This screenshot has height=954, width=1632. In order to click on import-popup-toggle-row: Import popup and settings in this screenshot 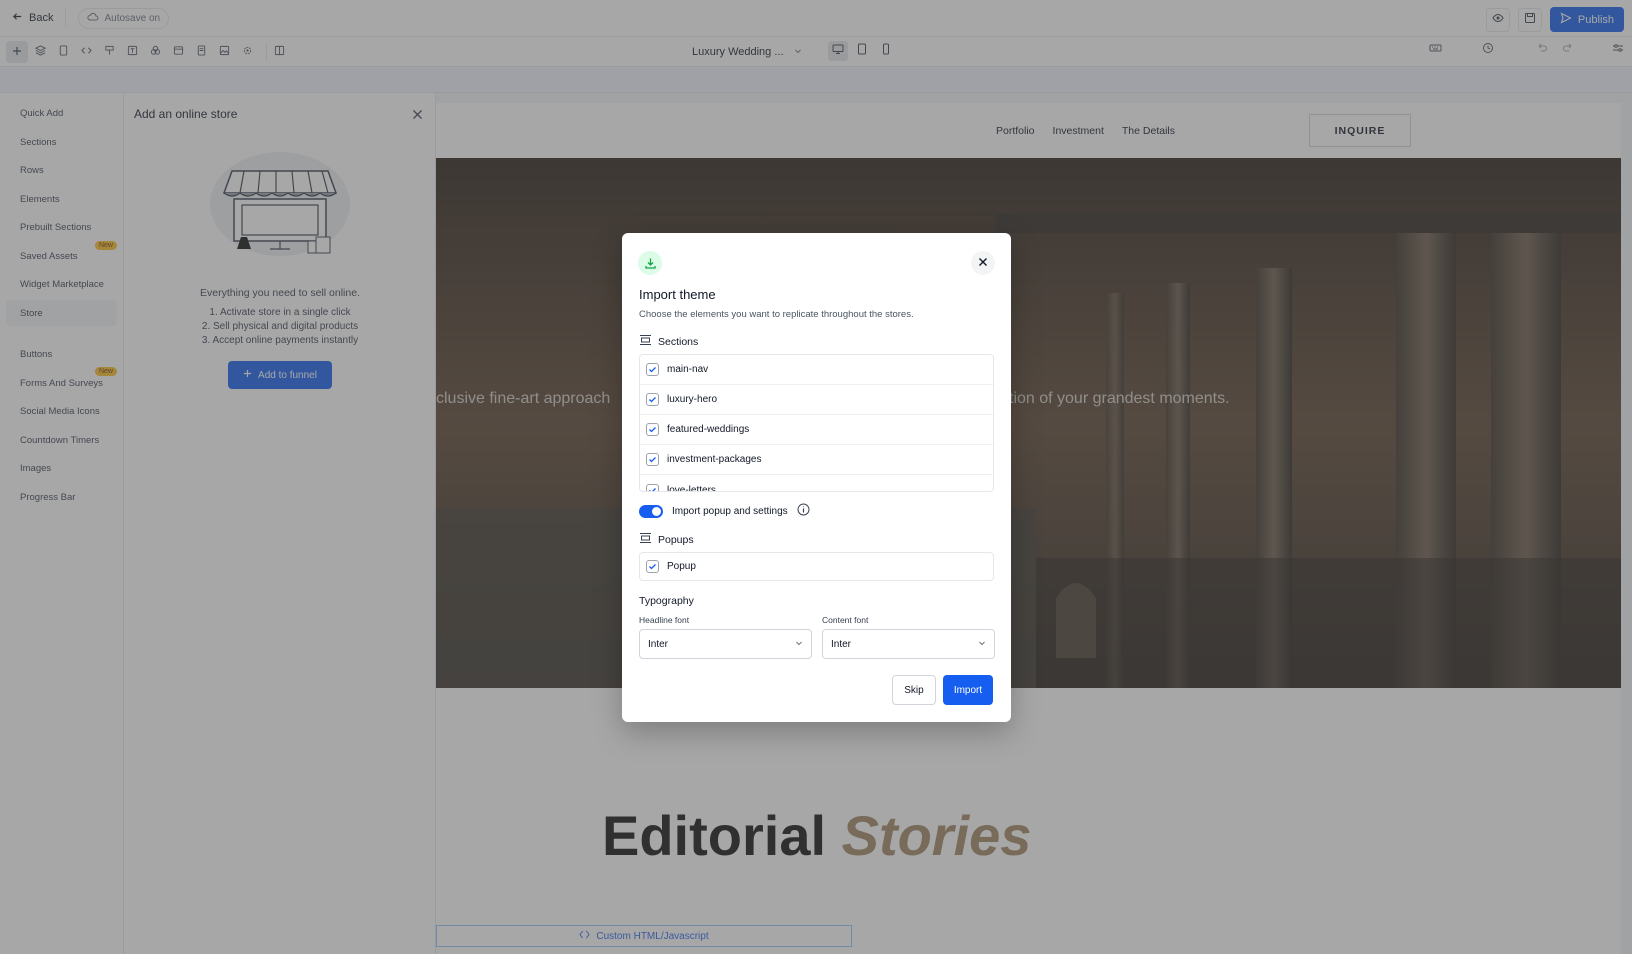, I will do `click(724, 511)`.